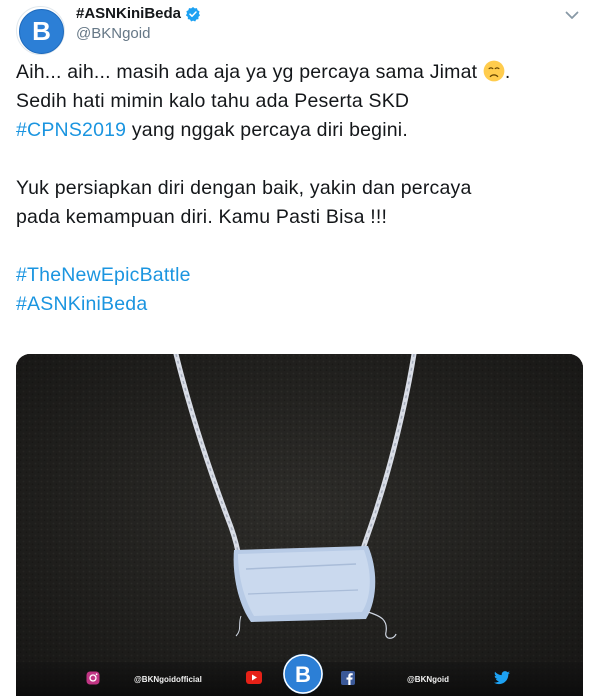 Image resolution: width=597 pixels, height=696 pixels. Describe the element at coordinates (113, 33) in the screenshot. I see `author-handle: @BKNgoid` at that location.